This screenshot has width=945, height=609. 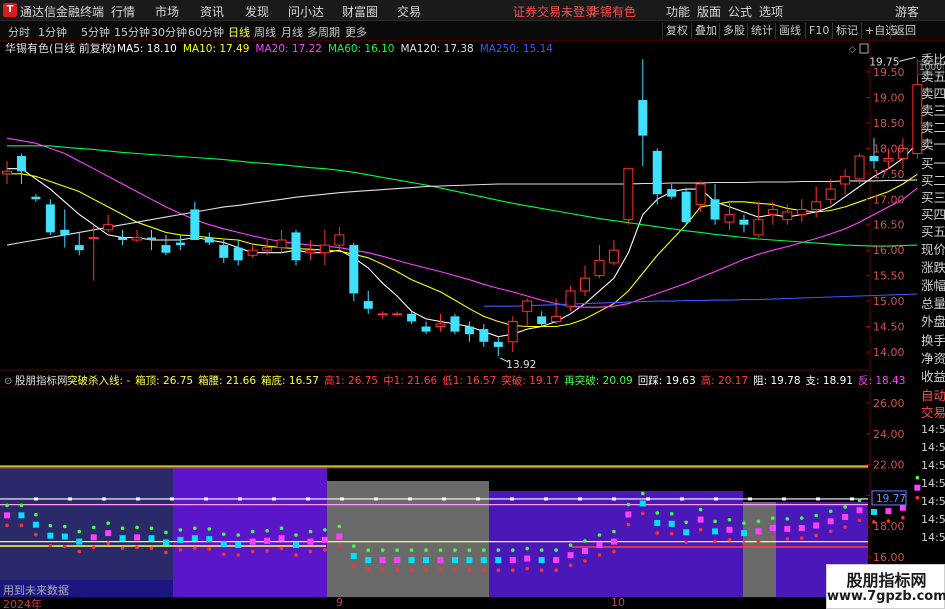 I want to click on side-item-zongliang: 总量, so click(x=933, y=302).